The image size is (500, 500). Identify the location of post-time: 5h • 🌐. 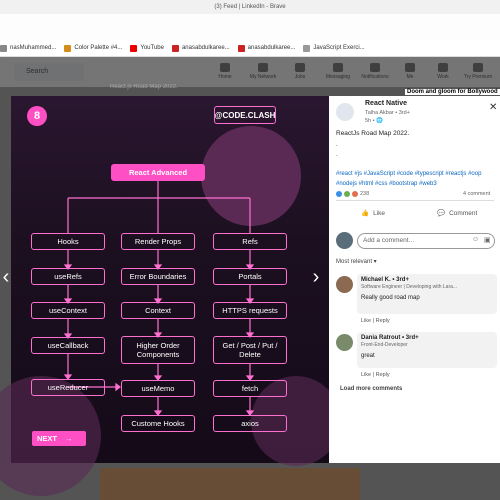
(374, 121).